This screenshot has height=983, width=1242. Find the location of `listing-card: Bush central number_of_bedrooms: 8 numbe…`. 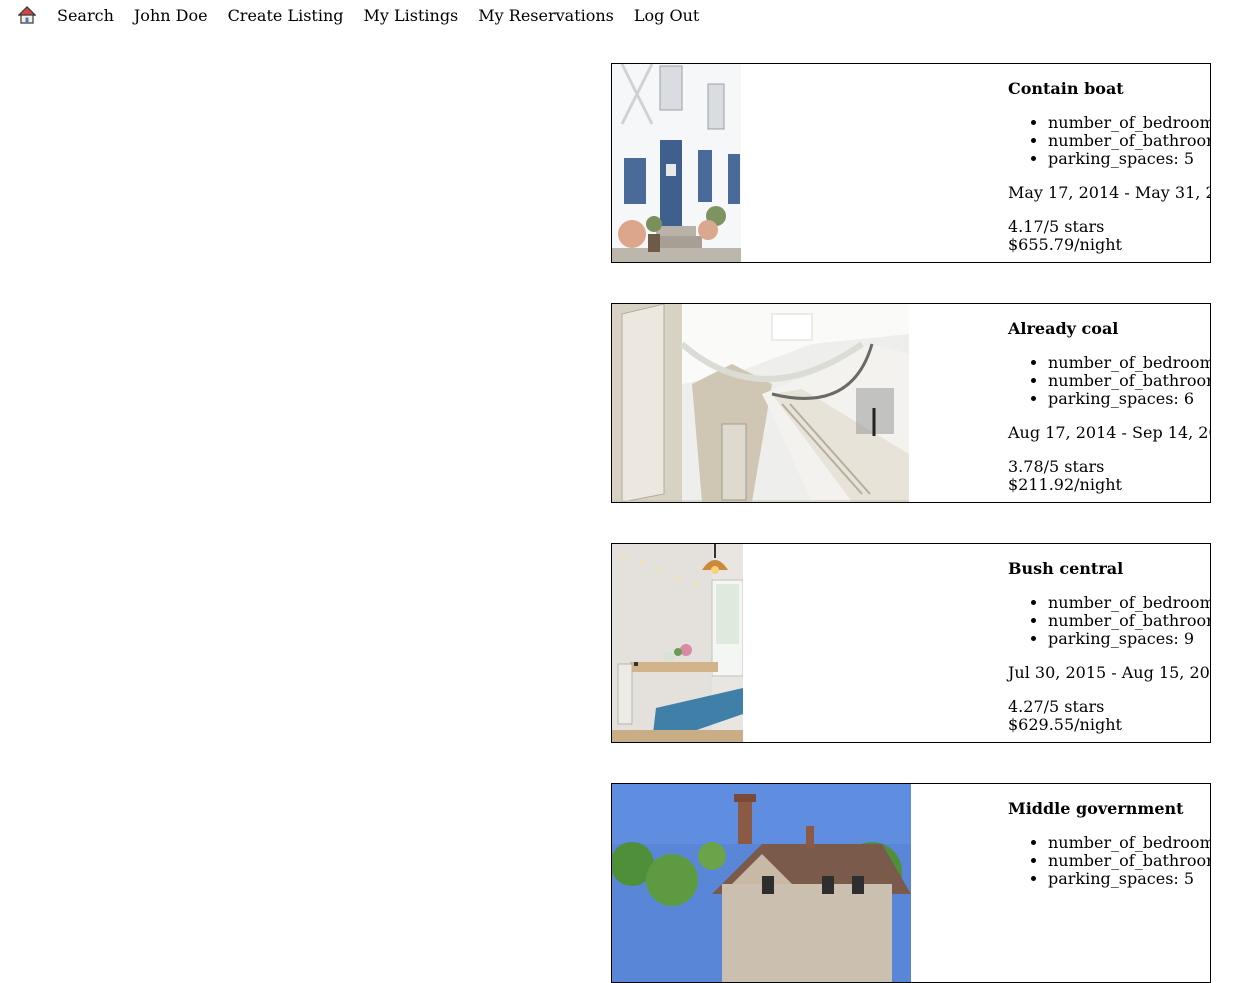

listing-card: Bush central number_of_bedrooms: 8 numbe… is located at coordinates (911, 643).